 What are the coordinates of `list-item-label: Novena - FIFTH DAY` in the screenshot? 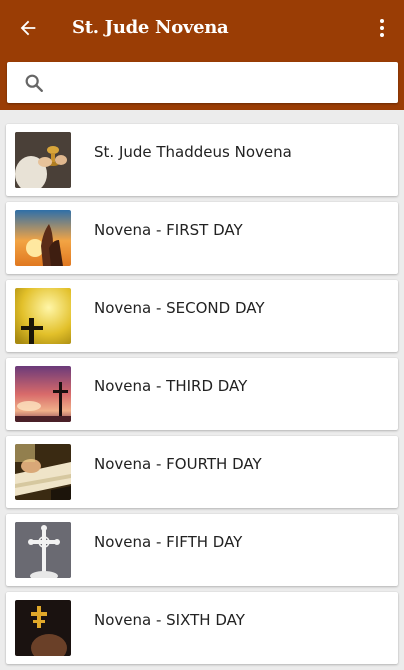 It's located at (168, 542).